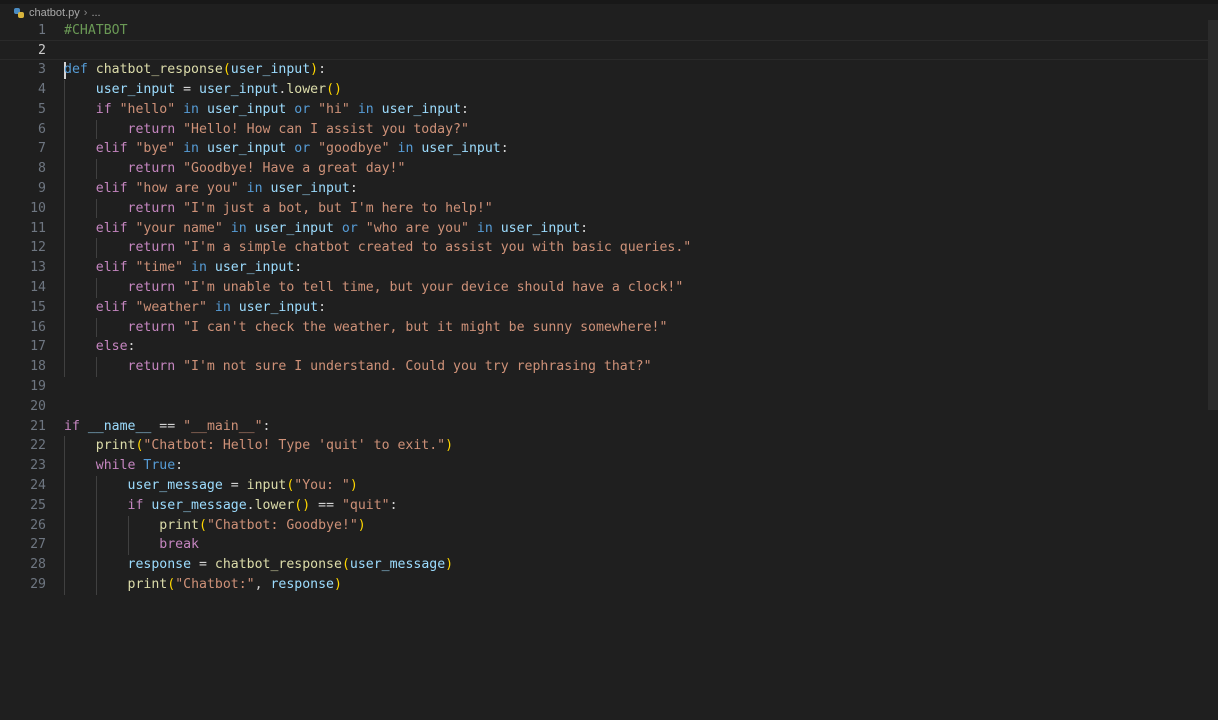 This screenshot has height=720, width=1218. I want to click on code-token: lower, so click(274, 505).